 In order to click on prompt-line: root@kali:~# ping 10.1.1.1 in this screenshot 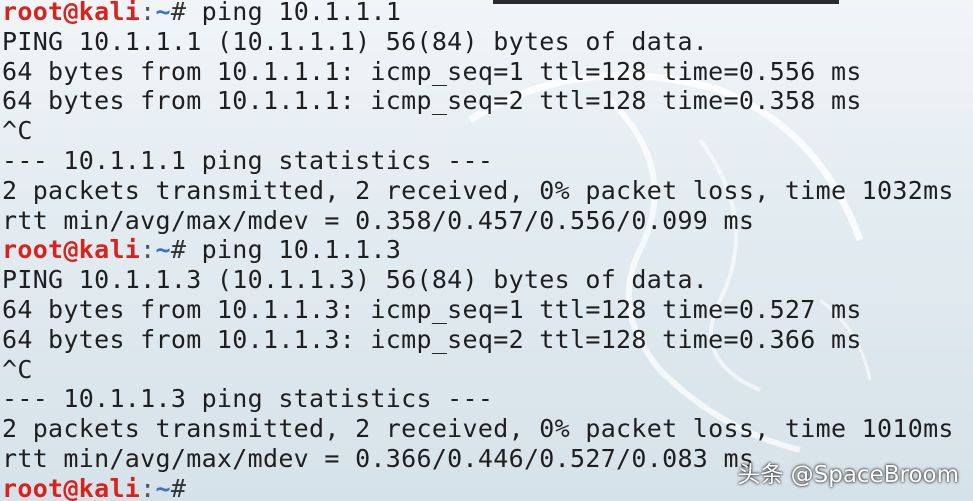, I will do `click(478, 13)`.